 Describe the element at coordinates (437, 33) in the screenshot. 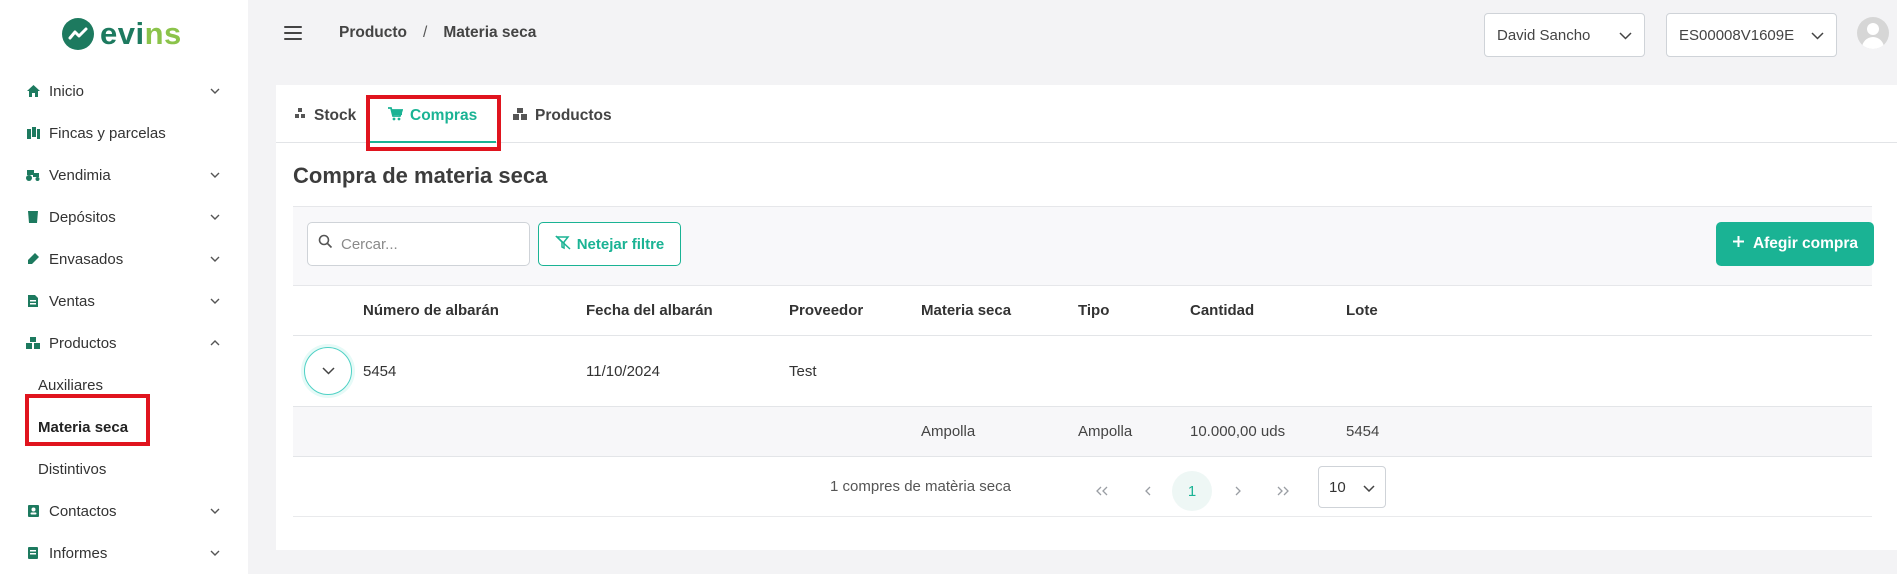

I see `breadcrumb: Producto / Materia seca` at that location.